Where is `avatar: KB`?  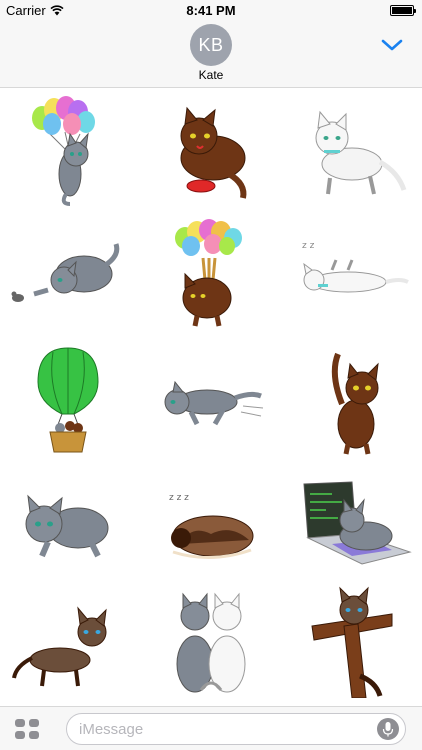 avatar: KB is located at coordinates (211, 45).